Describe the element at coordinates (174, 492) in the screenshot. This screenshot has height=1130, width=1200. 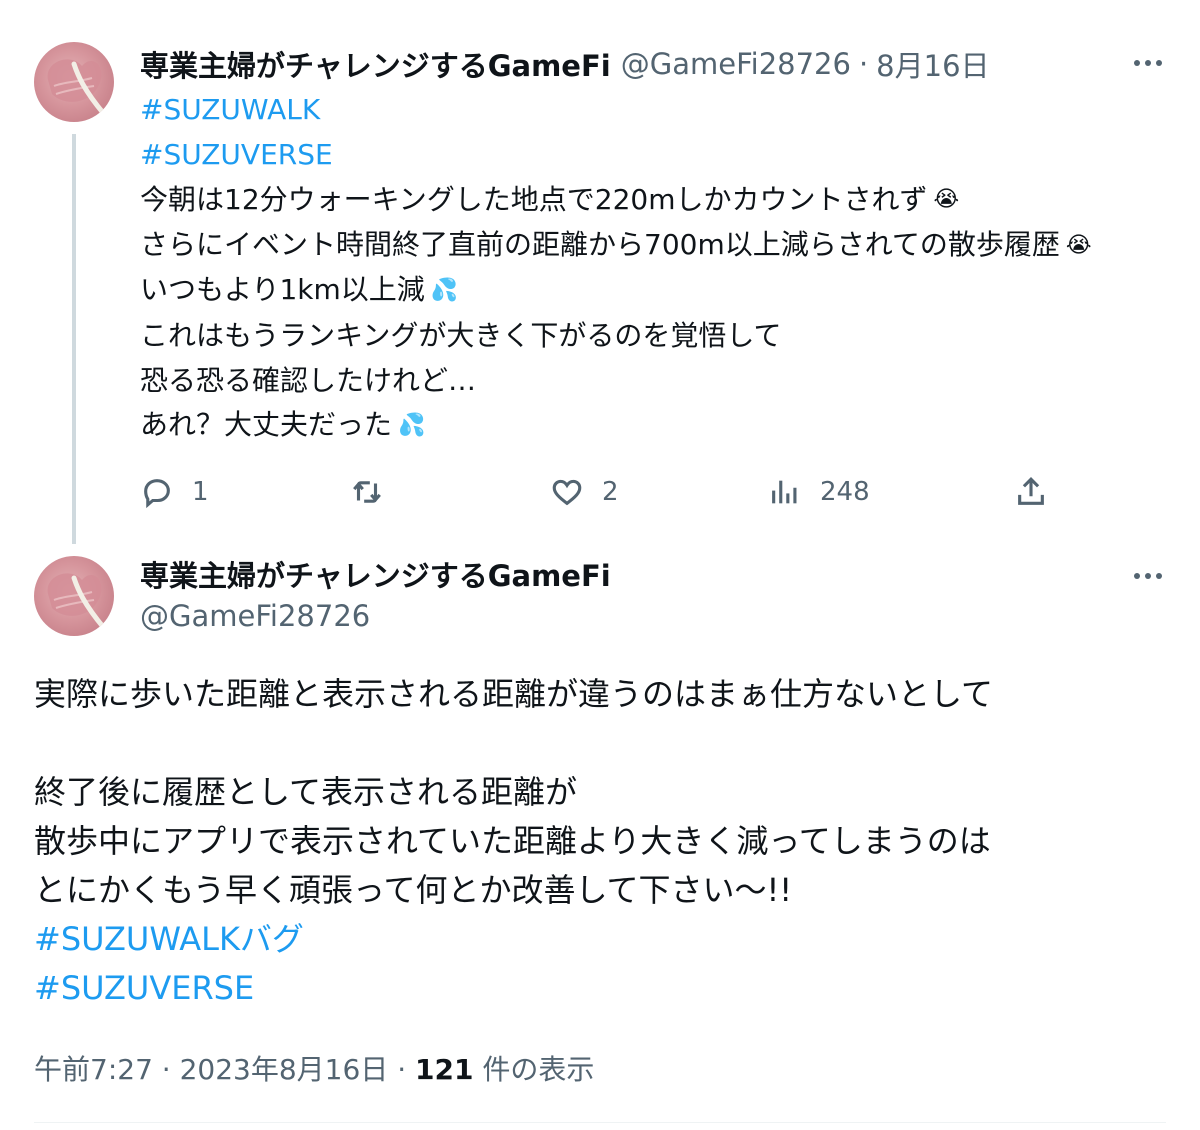
I see `reply-button: 1` at that location.